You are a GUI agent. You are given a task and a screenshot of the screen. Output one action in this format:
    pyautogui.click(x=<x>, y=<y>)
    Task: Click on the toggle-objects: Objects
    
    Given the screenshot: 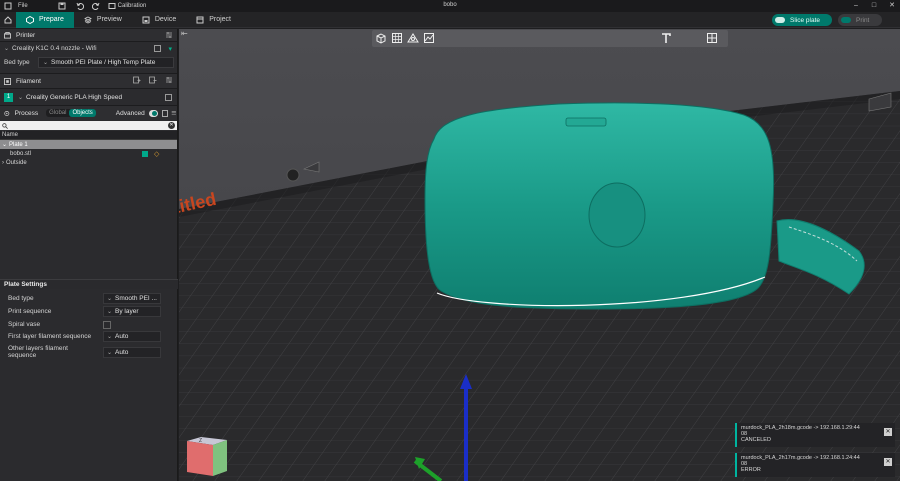 What is the action you would take?
    pyautogui.click(x=82, y=113)
    